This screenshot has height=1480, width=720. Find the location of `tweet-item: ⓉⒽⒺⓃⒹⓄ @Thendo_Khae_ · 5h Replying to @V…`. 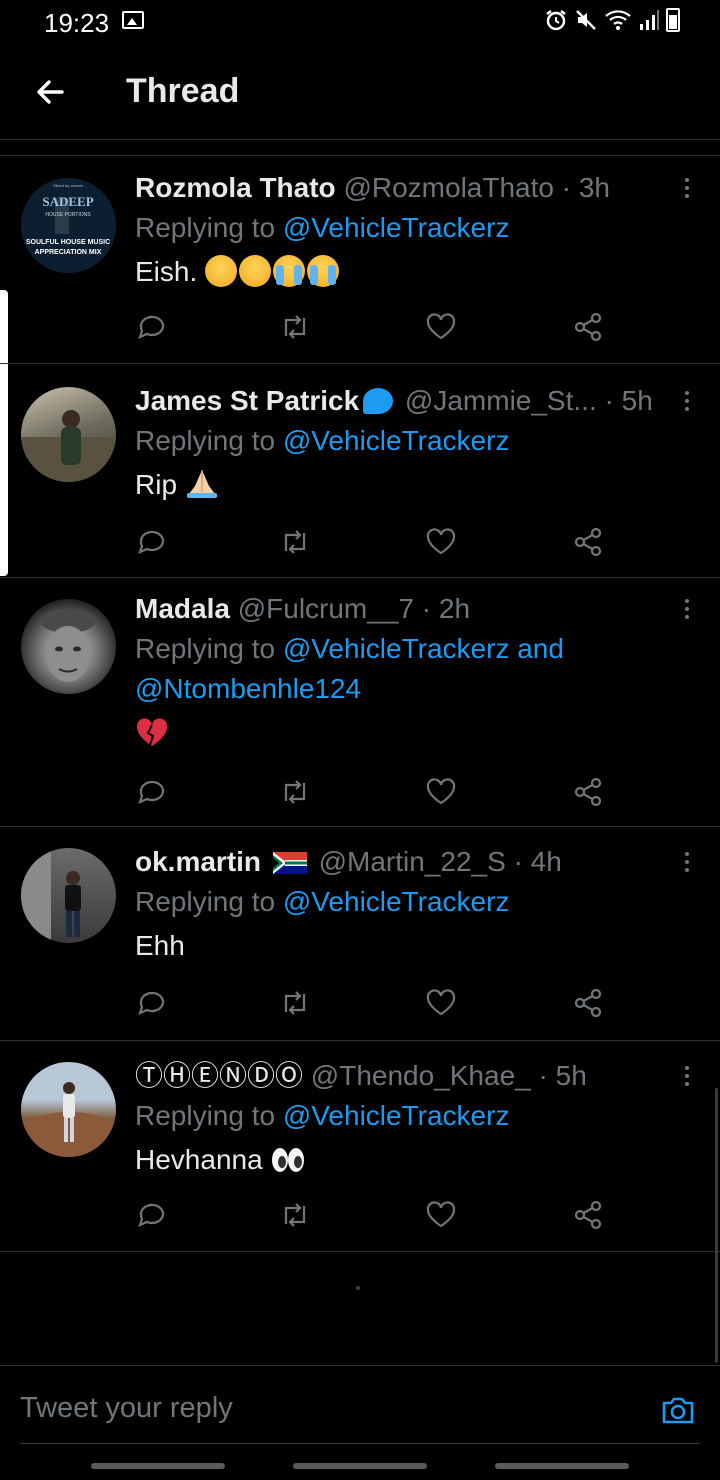

tweet-item: ⓉⒽⒺⓃⒹⓄ @Thendo_Khae_ · 5h Replying to @V… is located at coordinates (360, 1147).